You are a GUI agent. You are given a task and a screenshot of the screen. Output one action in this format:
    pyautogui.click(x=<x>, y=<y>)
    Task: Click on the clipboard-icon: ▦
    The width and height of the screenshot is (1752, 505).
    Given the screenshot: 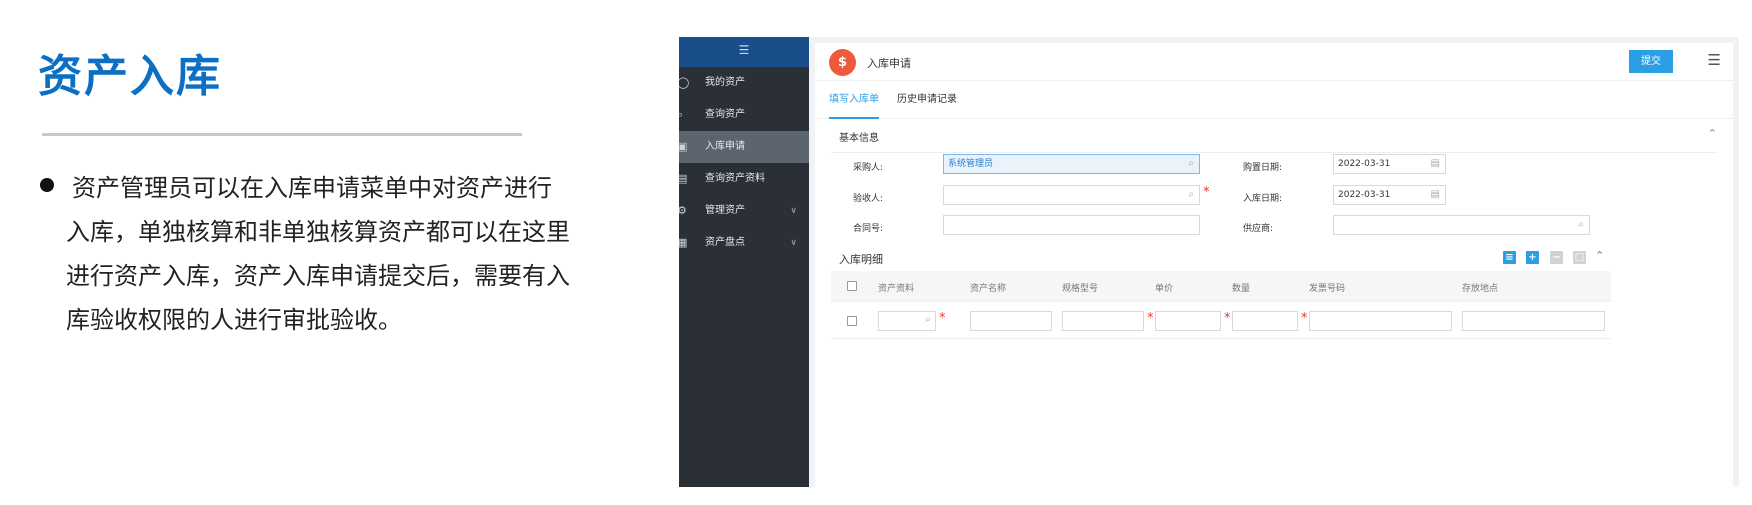 What is the action you would take?
    pyautogui.click(x=683, y=242)
    